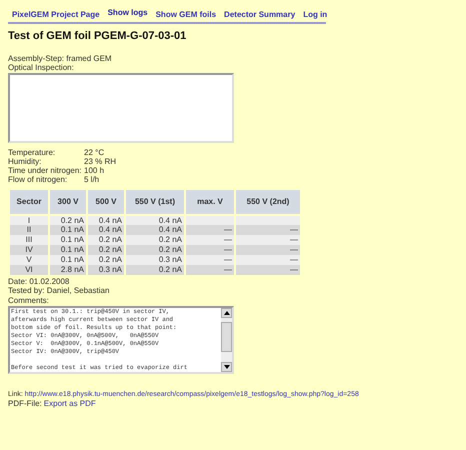 The width and height of the screenshot is (466, 450). Describe the element at coordinates (29, 300) in the screenshot. I see `field-label: Comments:` at that location.